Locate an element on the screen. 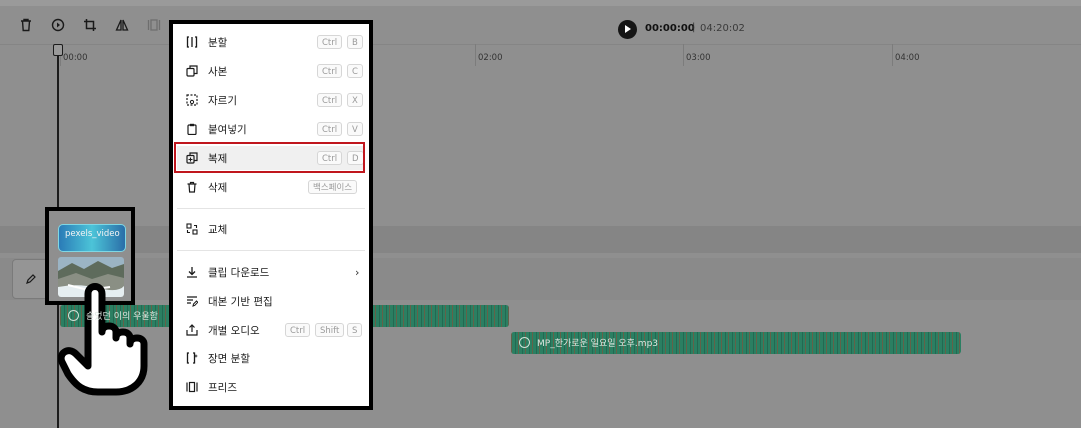 This screenshot has width=1081, height=428. menu-item-scene-split: 장면 분할 is located at coordinates (271, 358).